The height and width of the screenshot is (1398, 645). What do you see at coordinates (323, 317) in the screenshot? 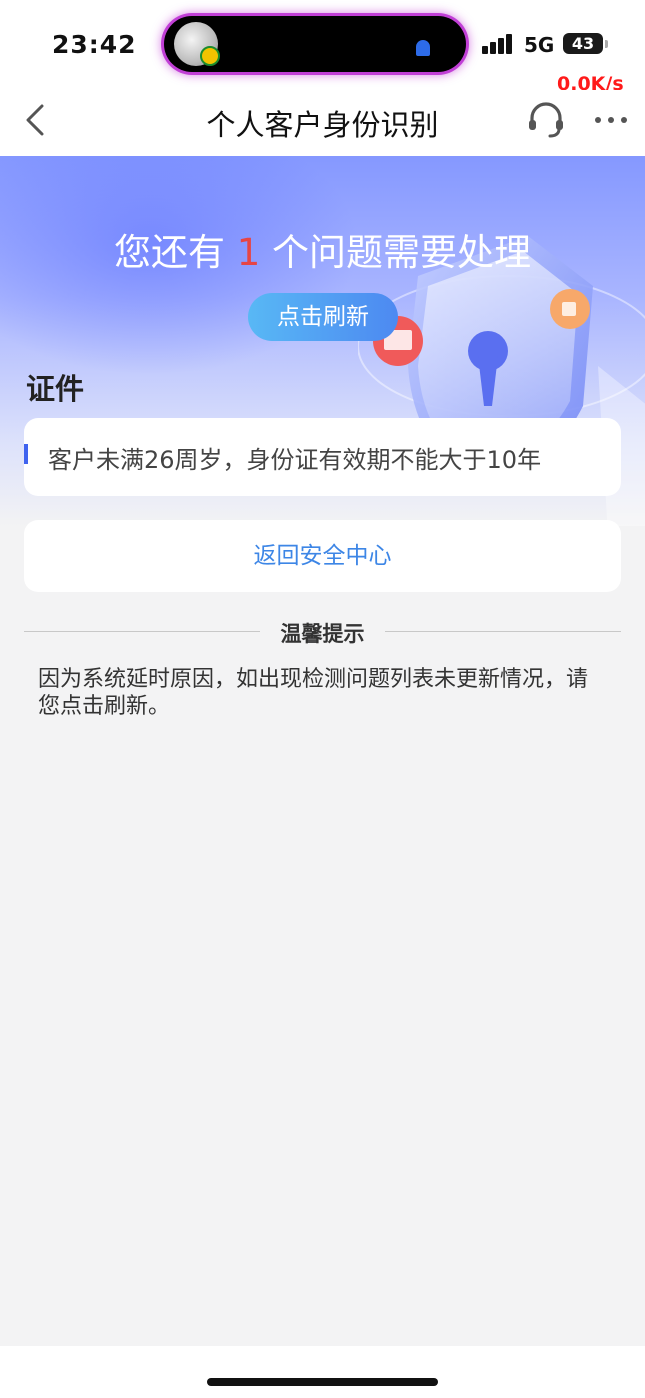
I see `refresh-button: 点击刷新` at bounding box center [323, 317].